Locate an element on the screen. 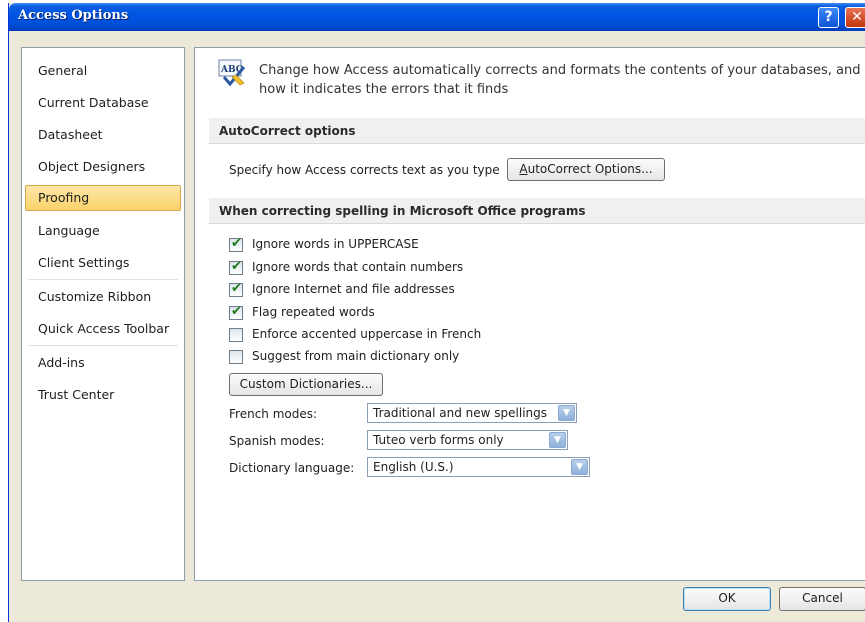 This screenshot has height=622, width=865. sidebar-item-trust-center: Trust Center is located at coordinates (103, 395).